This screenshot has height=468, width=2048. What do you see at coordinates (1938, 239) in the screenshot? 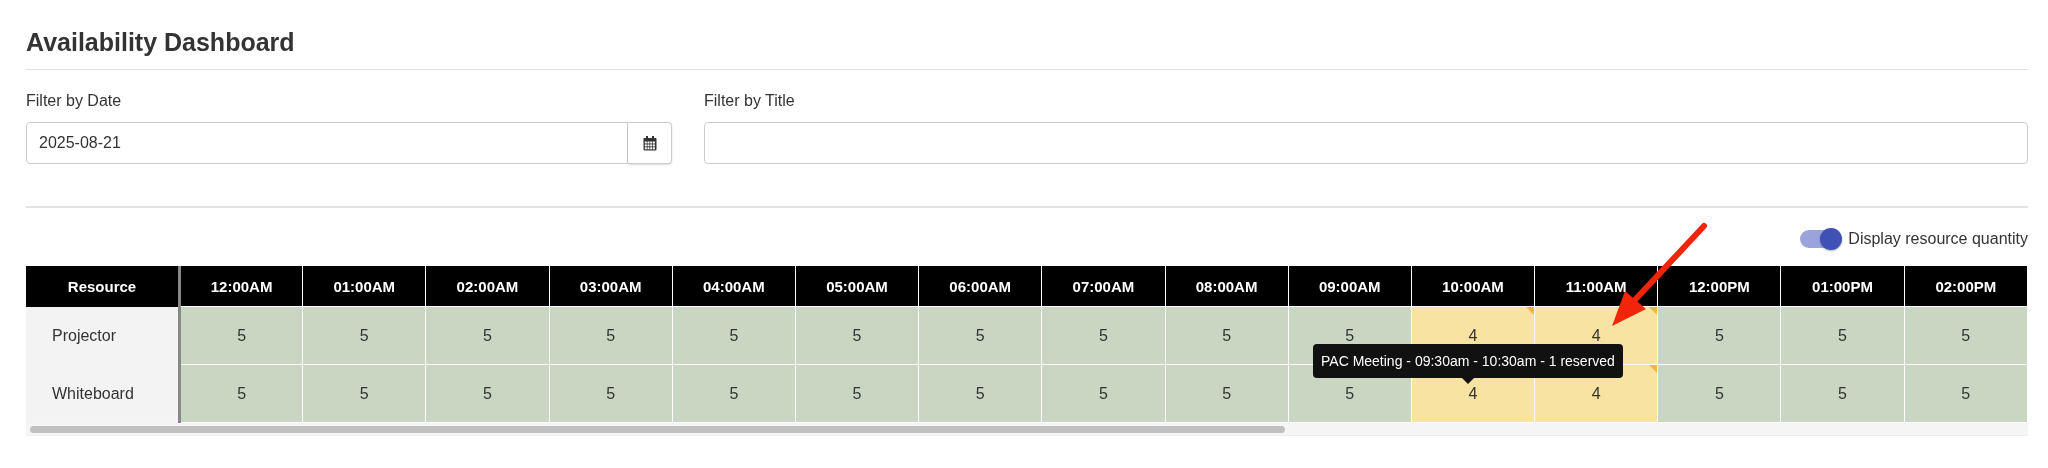
I see `toggle-label: Display resource quantity` at bounding box center [1938, 239].